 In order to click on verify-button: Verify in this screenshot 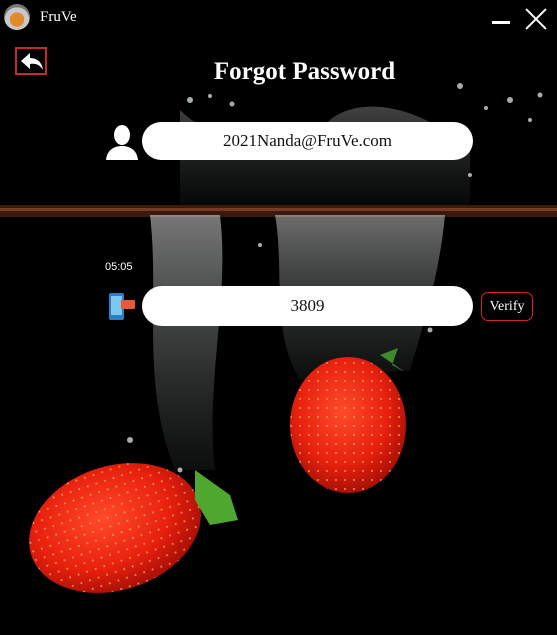, I will do `click(507, 306)`.